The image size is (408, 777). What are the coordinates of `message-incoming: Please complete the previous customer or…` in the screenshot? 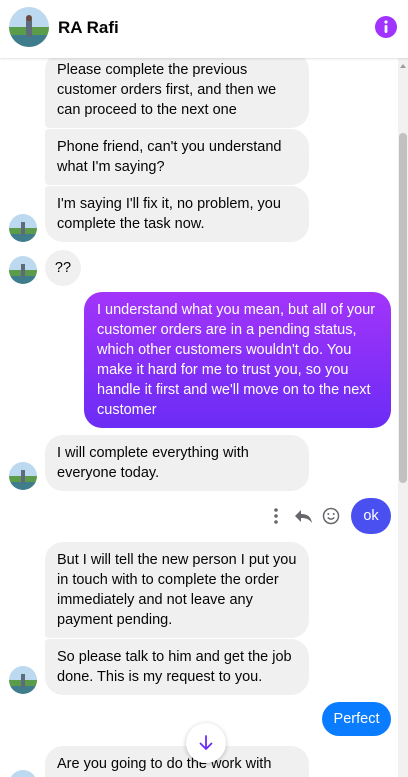 It's located at (177, 93).